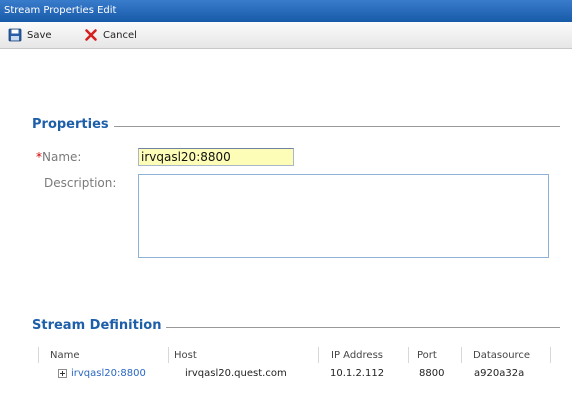  Describe the element at coordinates (216, 157) in the screenshot. I see `name-field` at that location.